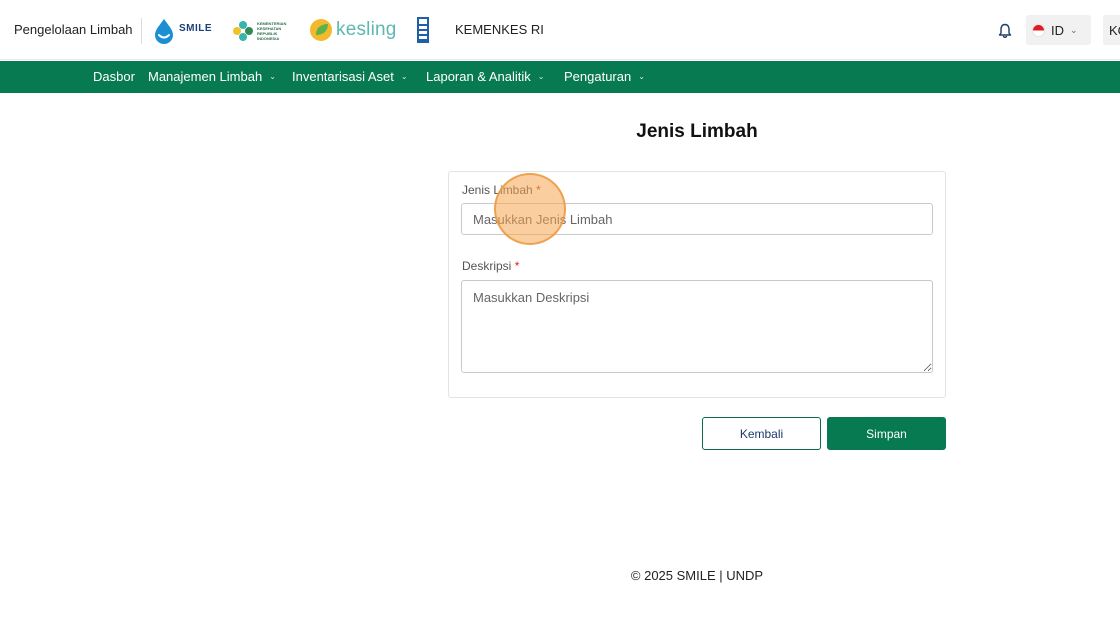 Image resolution: width=1120 pixels, height=626 pixels. Describe the element at coordinates (478, 76) in the screenshot. I see `nav-item-label: Laporan & Analitik` at that location.